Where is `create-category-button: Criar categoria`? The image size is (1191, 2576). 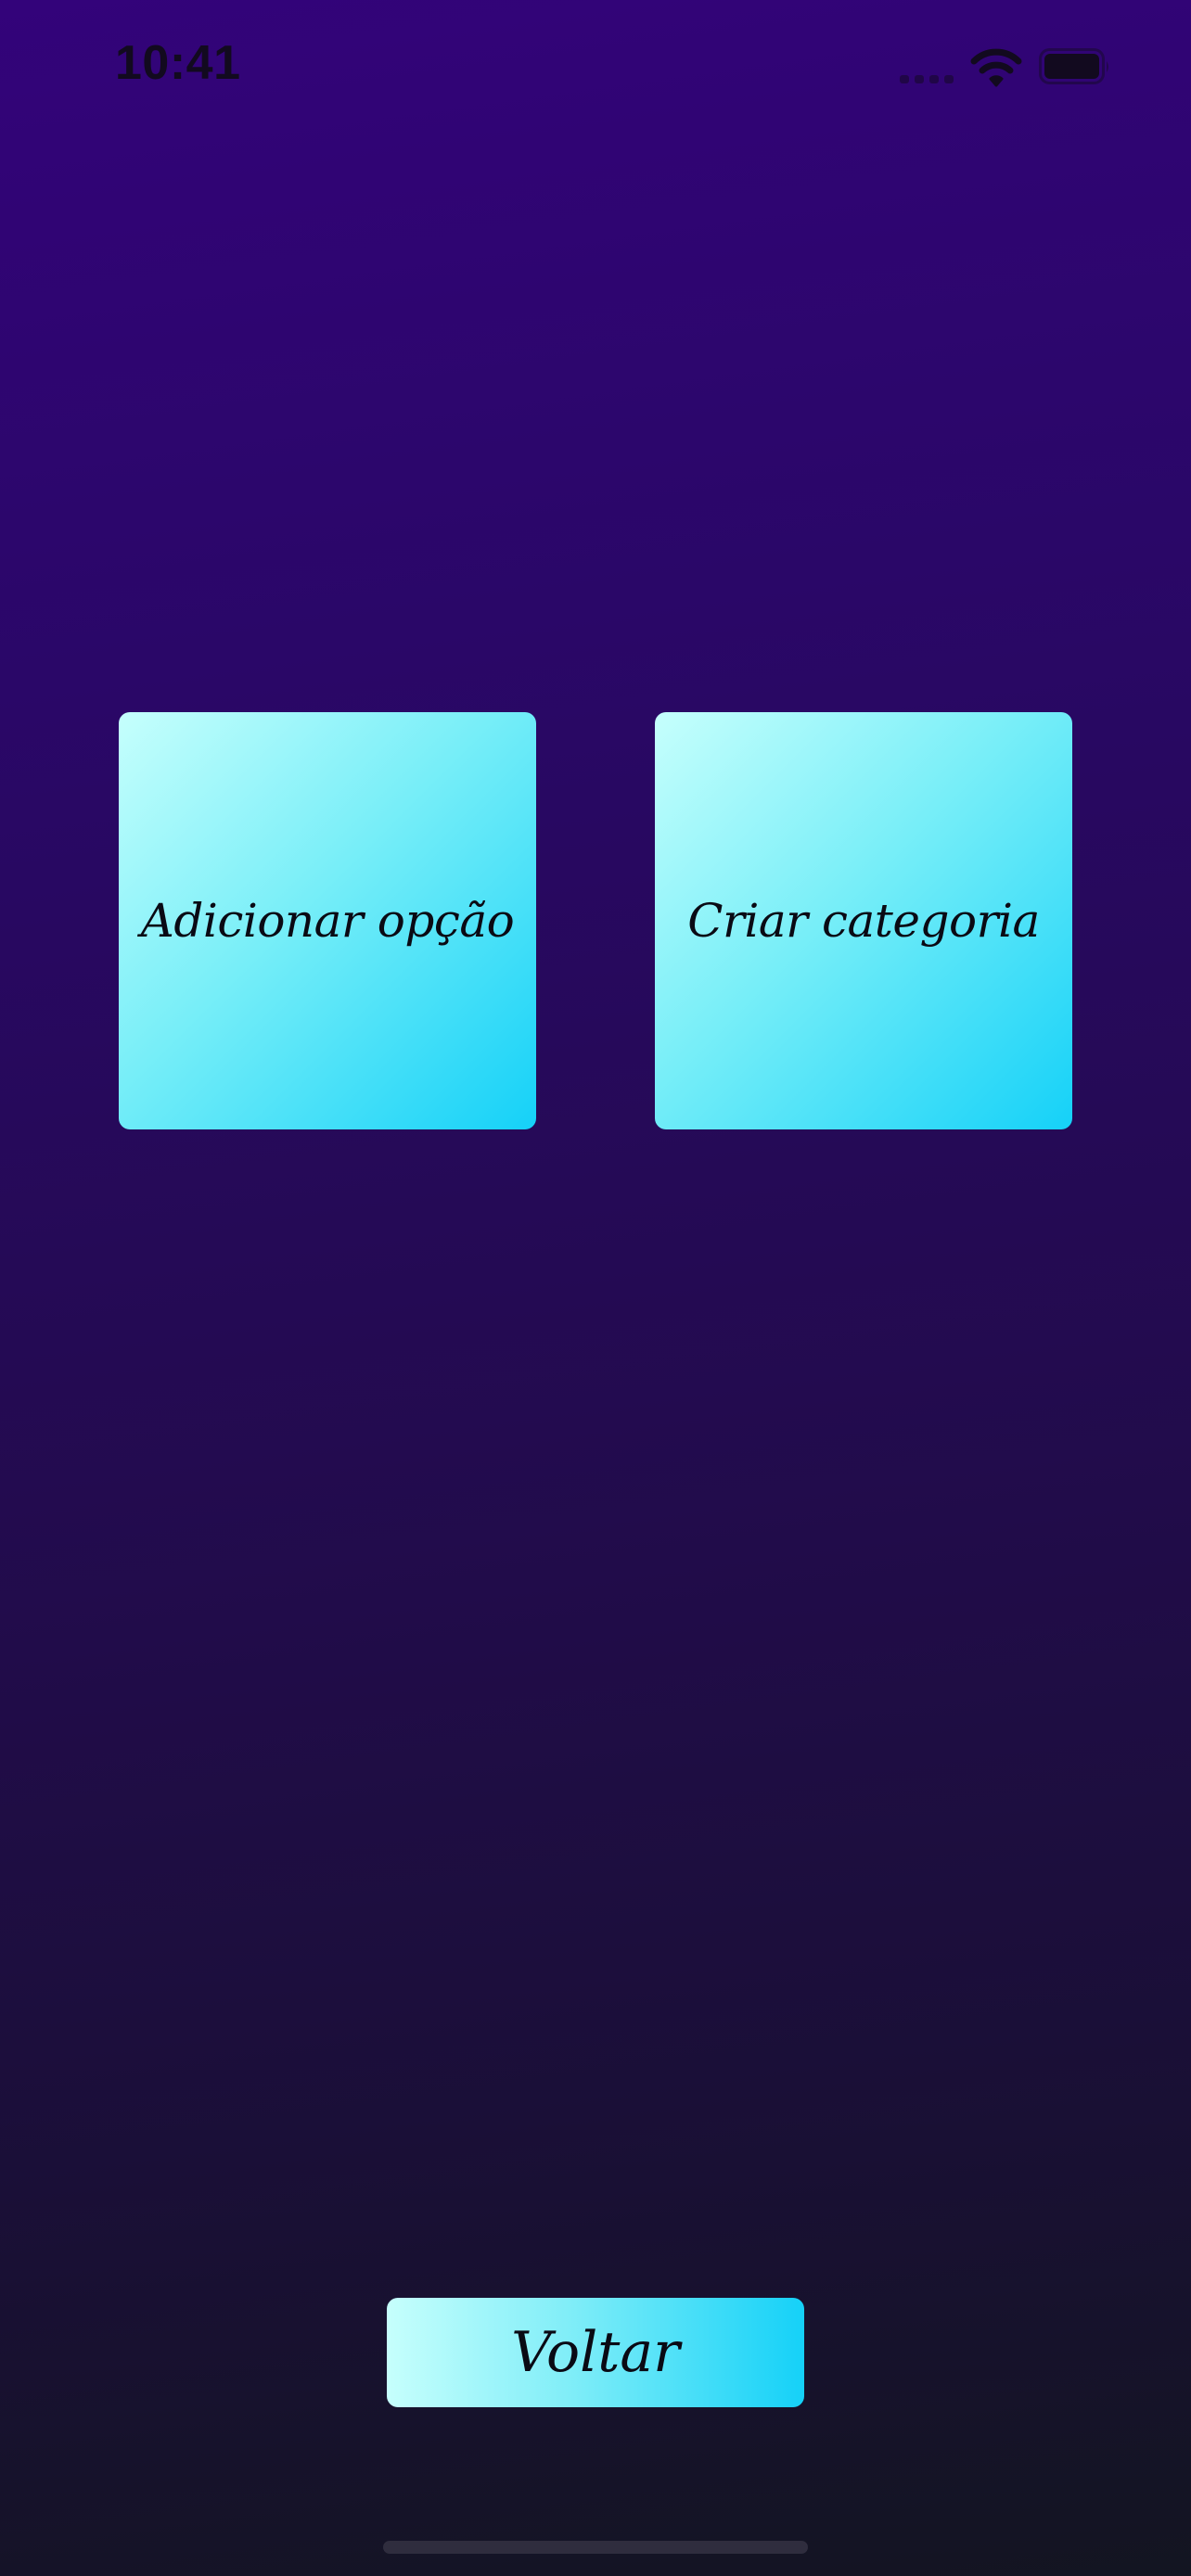 create-category-button: Criar categoria is located at coordinates (863, 920).